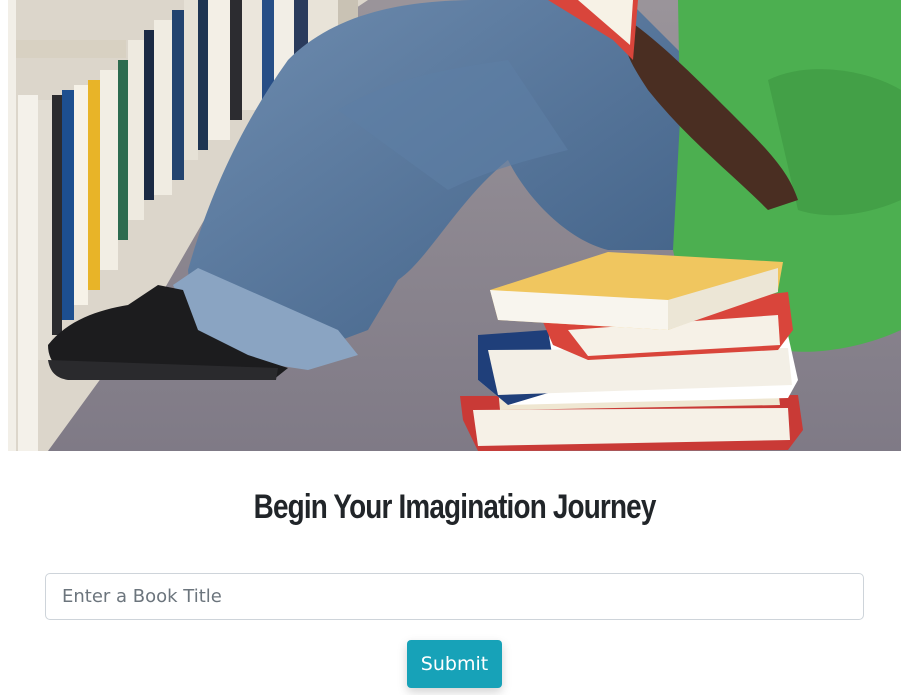 This screenshot has width=919, height=695. Describe the element at coordinates (454, 596) in the screenshot. I see `book-title-input` at that location.